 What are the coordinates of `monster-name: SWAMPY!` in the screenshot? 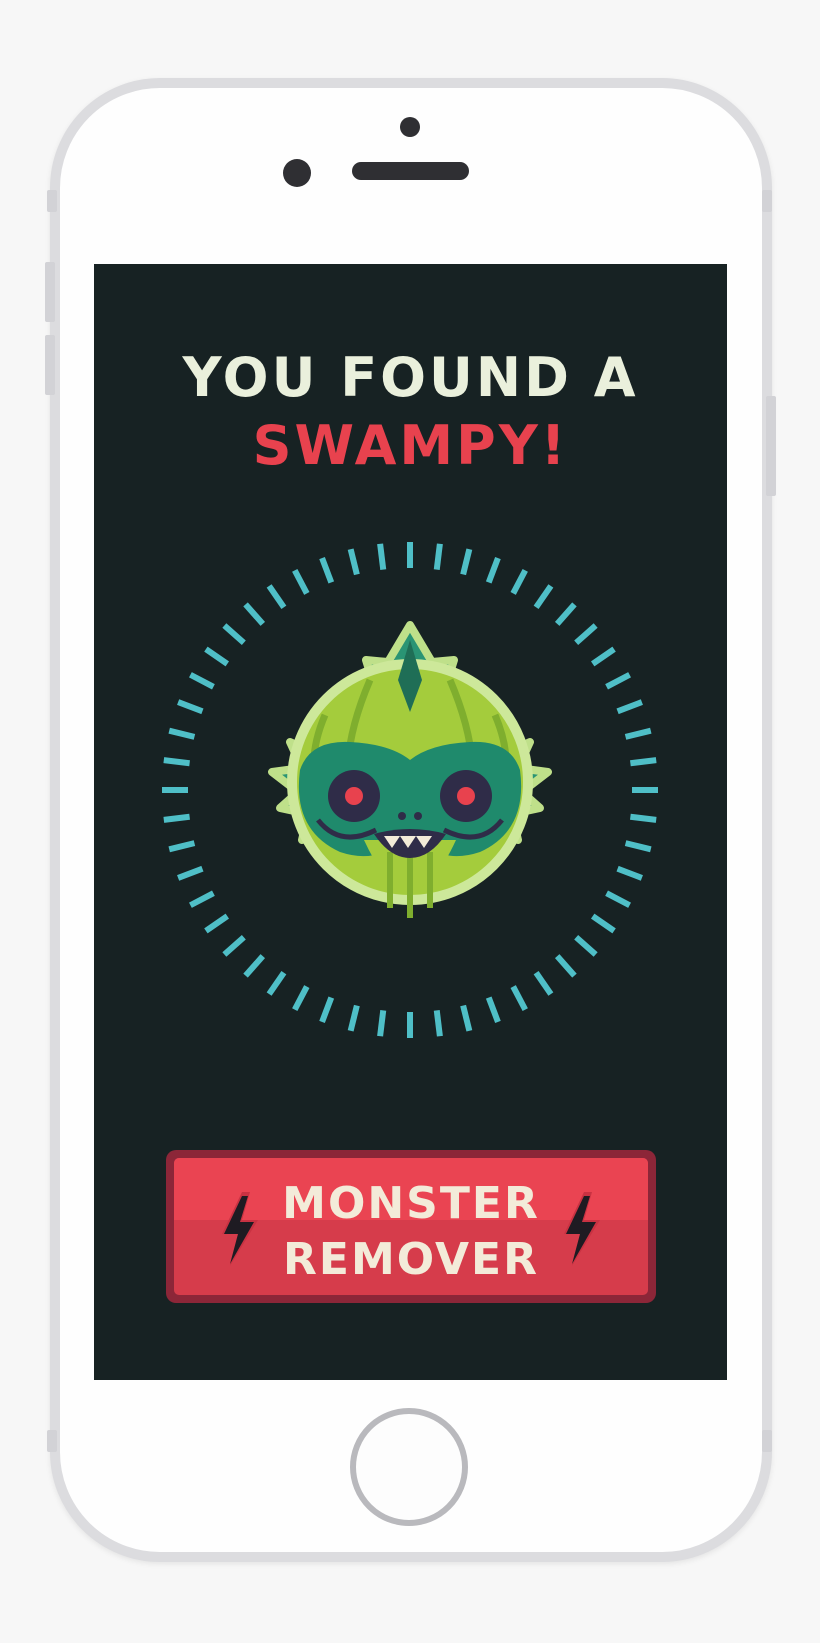 It's located at (410, 445).